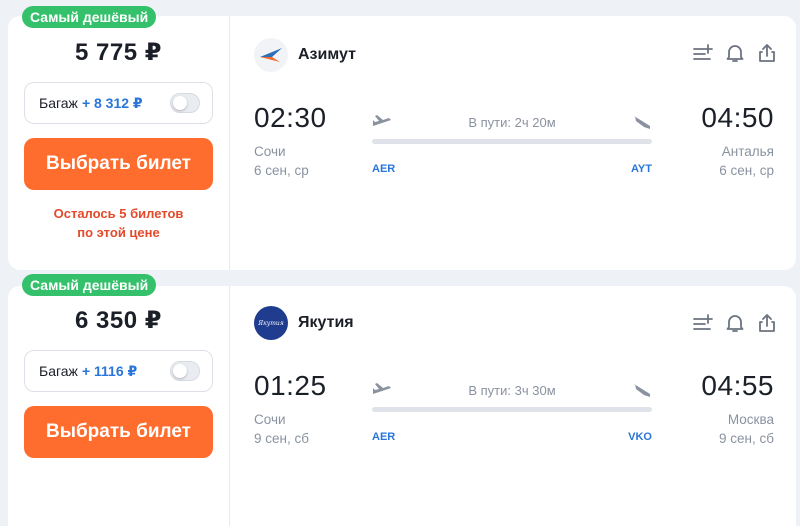  Describe the element at coordinates (118, 213) in the screenshot. I see `remaining-line-1: Осталось 5 билетов` at that location.